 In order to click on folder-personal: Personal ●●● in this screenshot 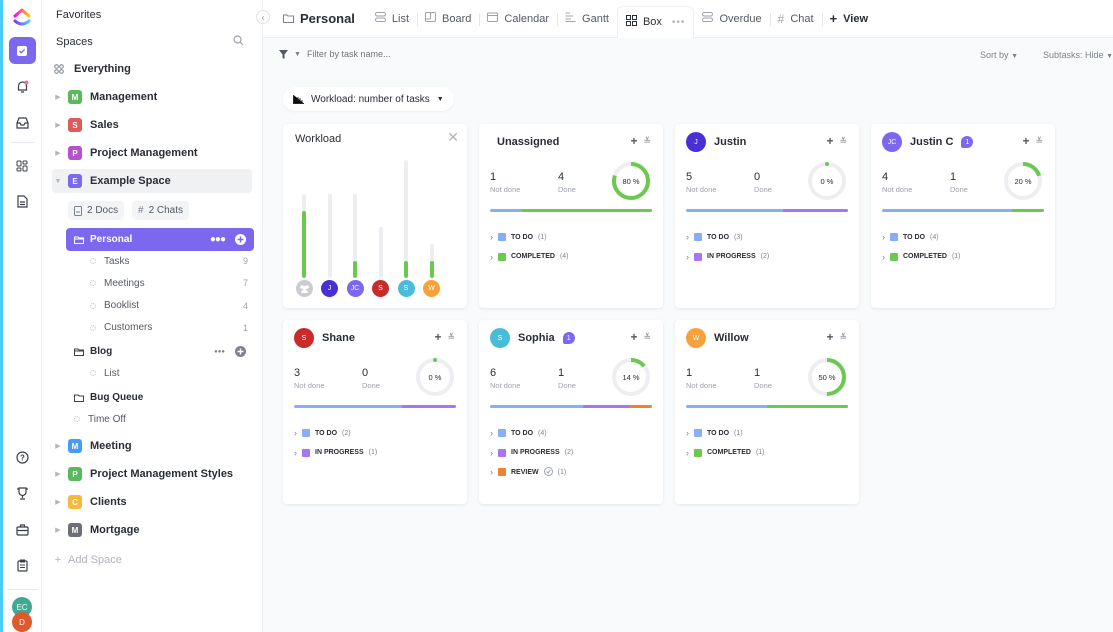, I will do `click(160, 239)`.